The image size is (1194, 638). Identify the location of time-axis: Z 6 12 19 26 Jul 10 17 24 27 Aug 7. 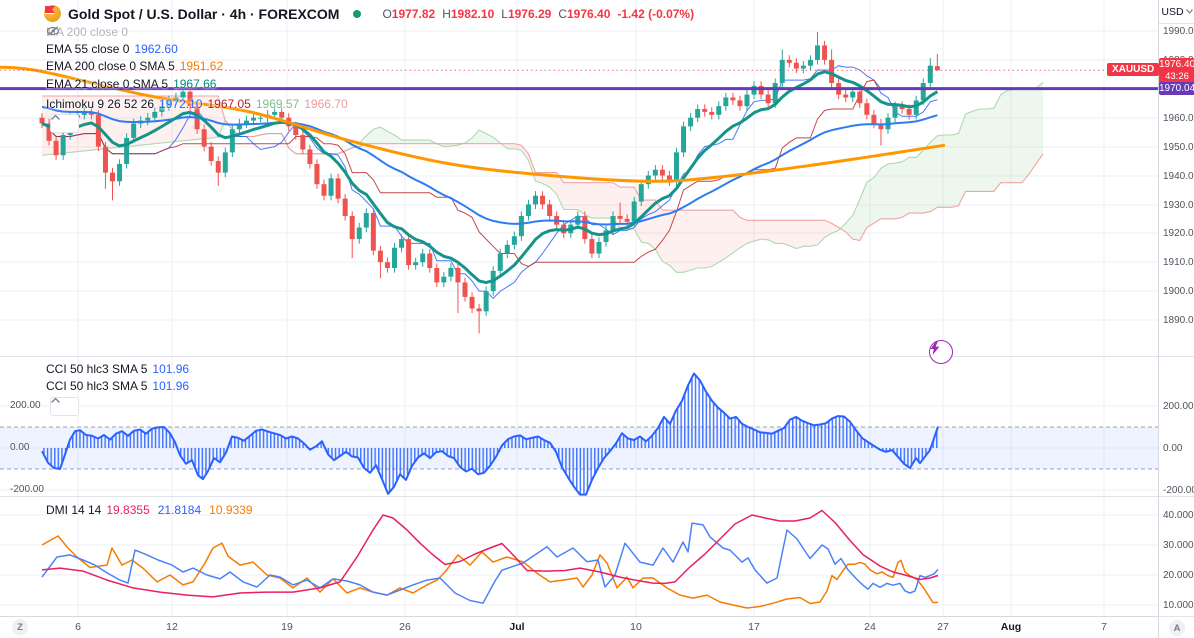
(579, 626).